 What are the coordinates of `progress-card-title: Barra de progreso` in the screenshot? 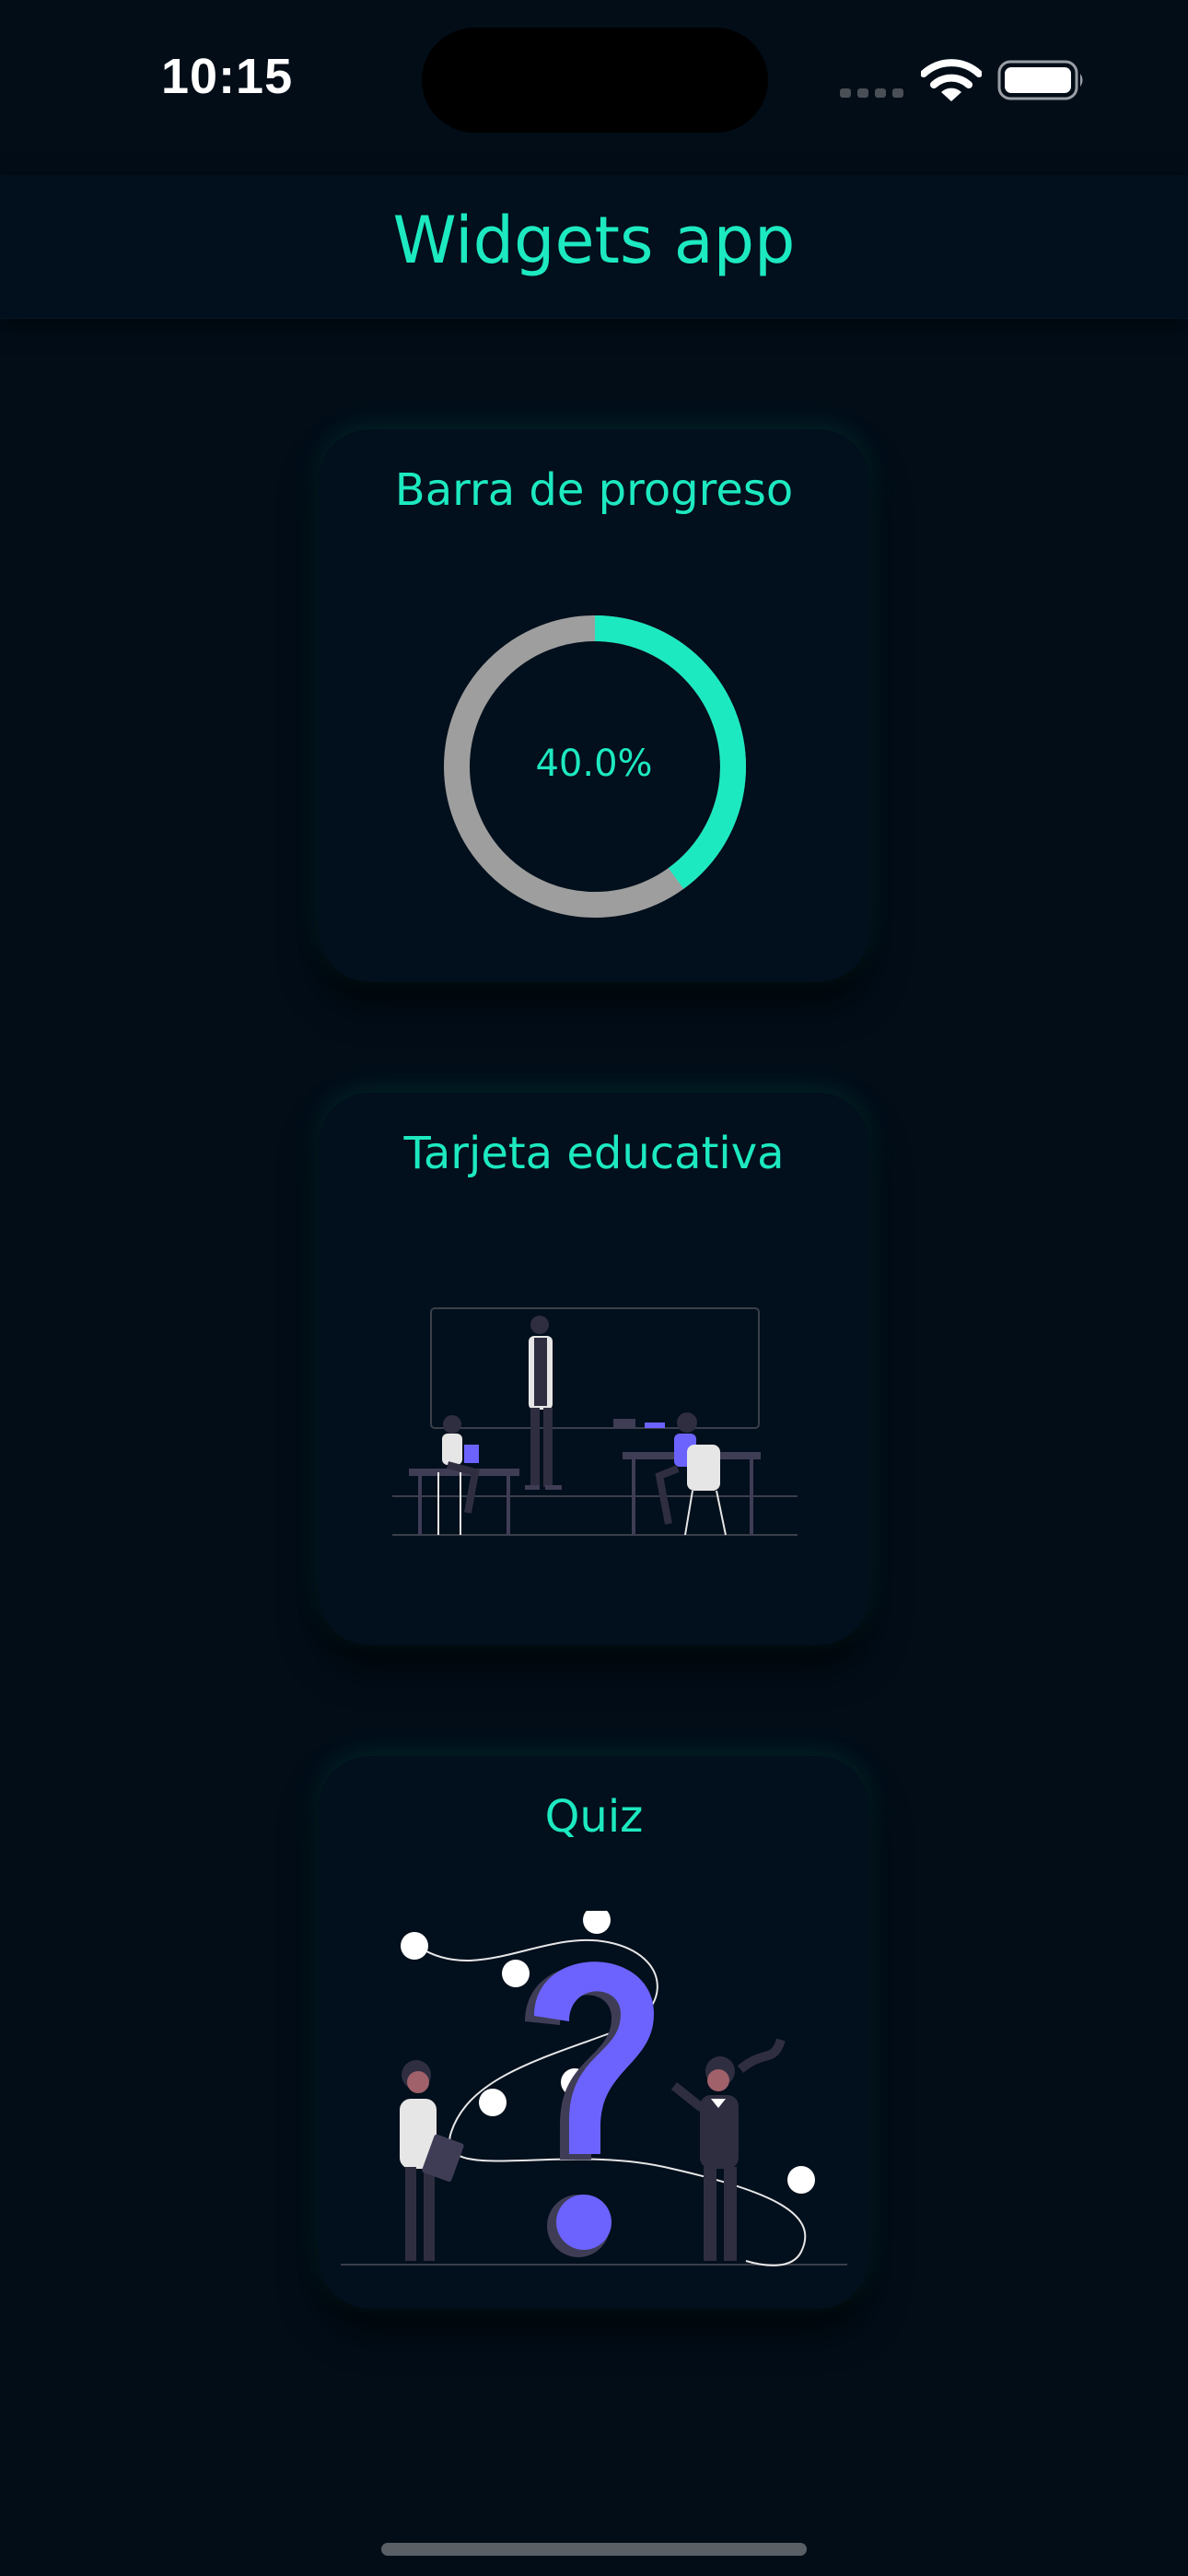 It's located at (594, 490).